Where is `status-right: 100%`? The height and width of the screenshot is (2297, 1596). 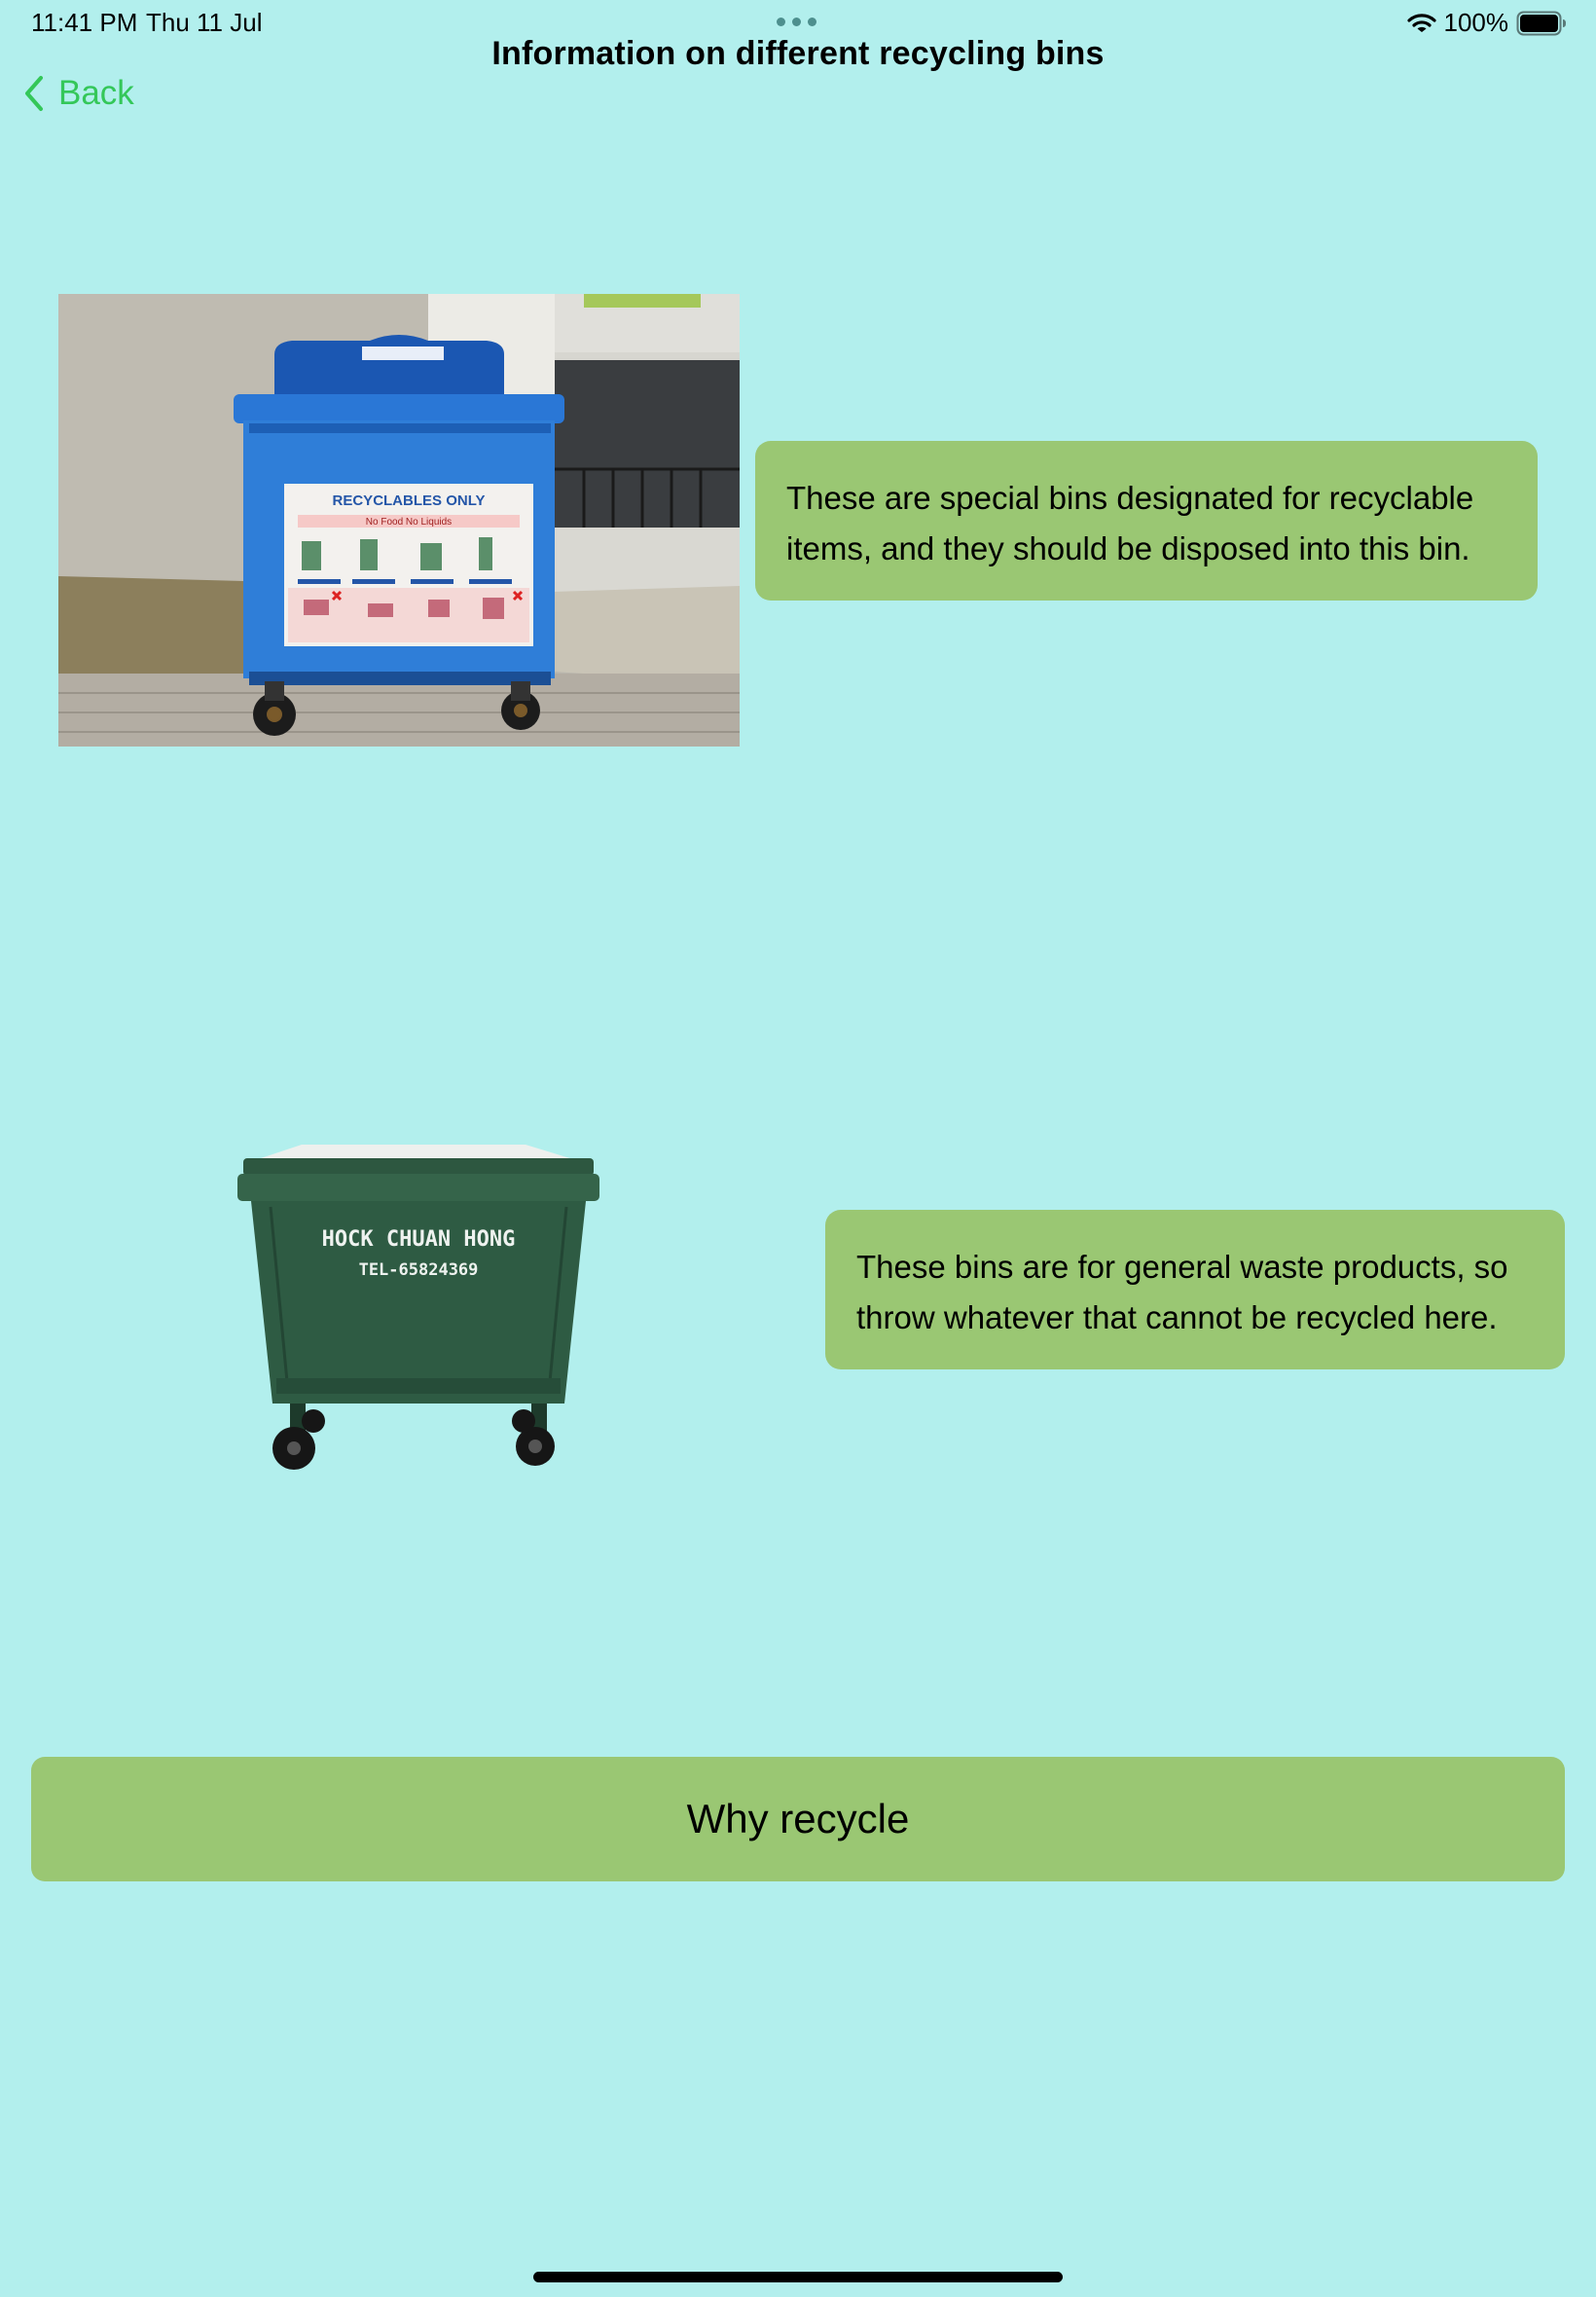
status-right: 100% is located at coordinates (1487, 23).